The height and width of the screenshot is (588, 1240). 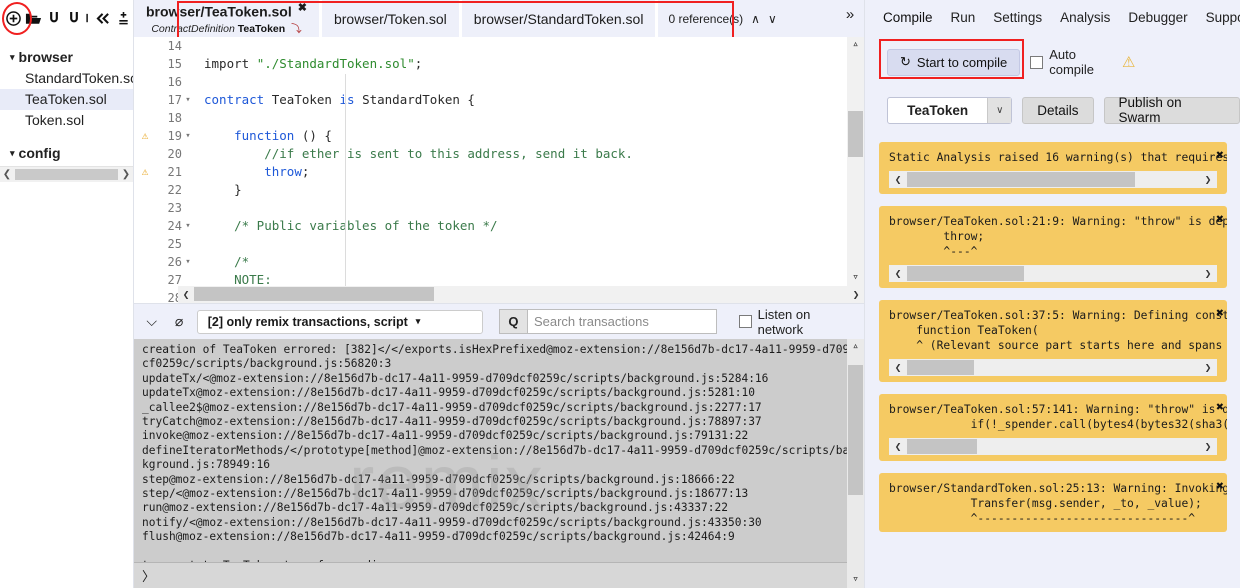 What do you see at coordinates (14, 19) in the screenshot?
I see `create-file-icon` at bounding box center [14, 19].